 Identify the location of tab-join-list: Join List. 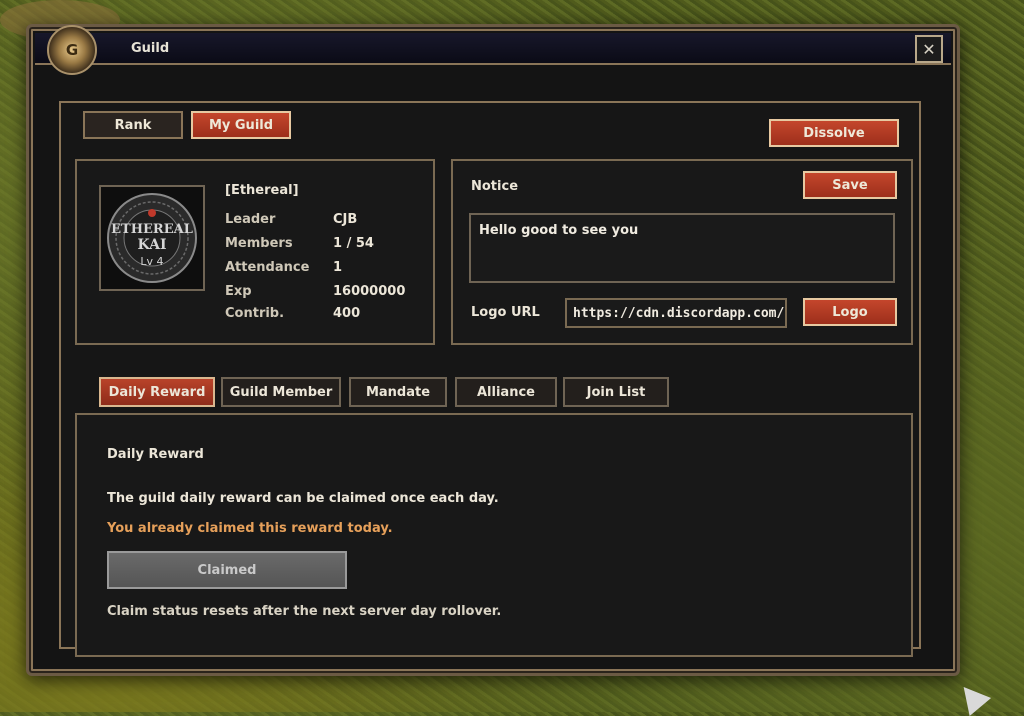
(616, 392).